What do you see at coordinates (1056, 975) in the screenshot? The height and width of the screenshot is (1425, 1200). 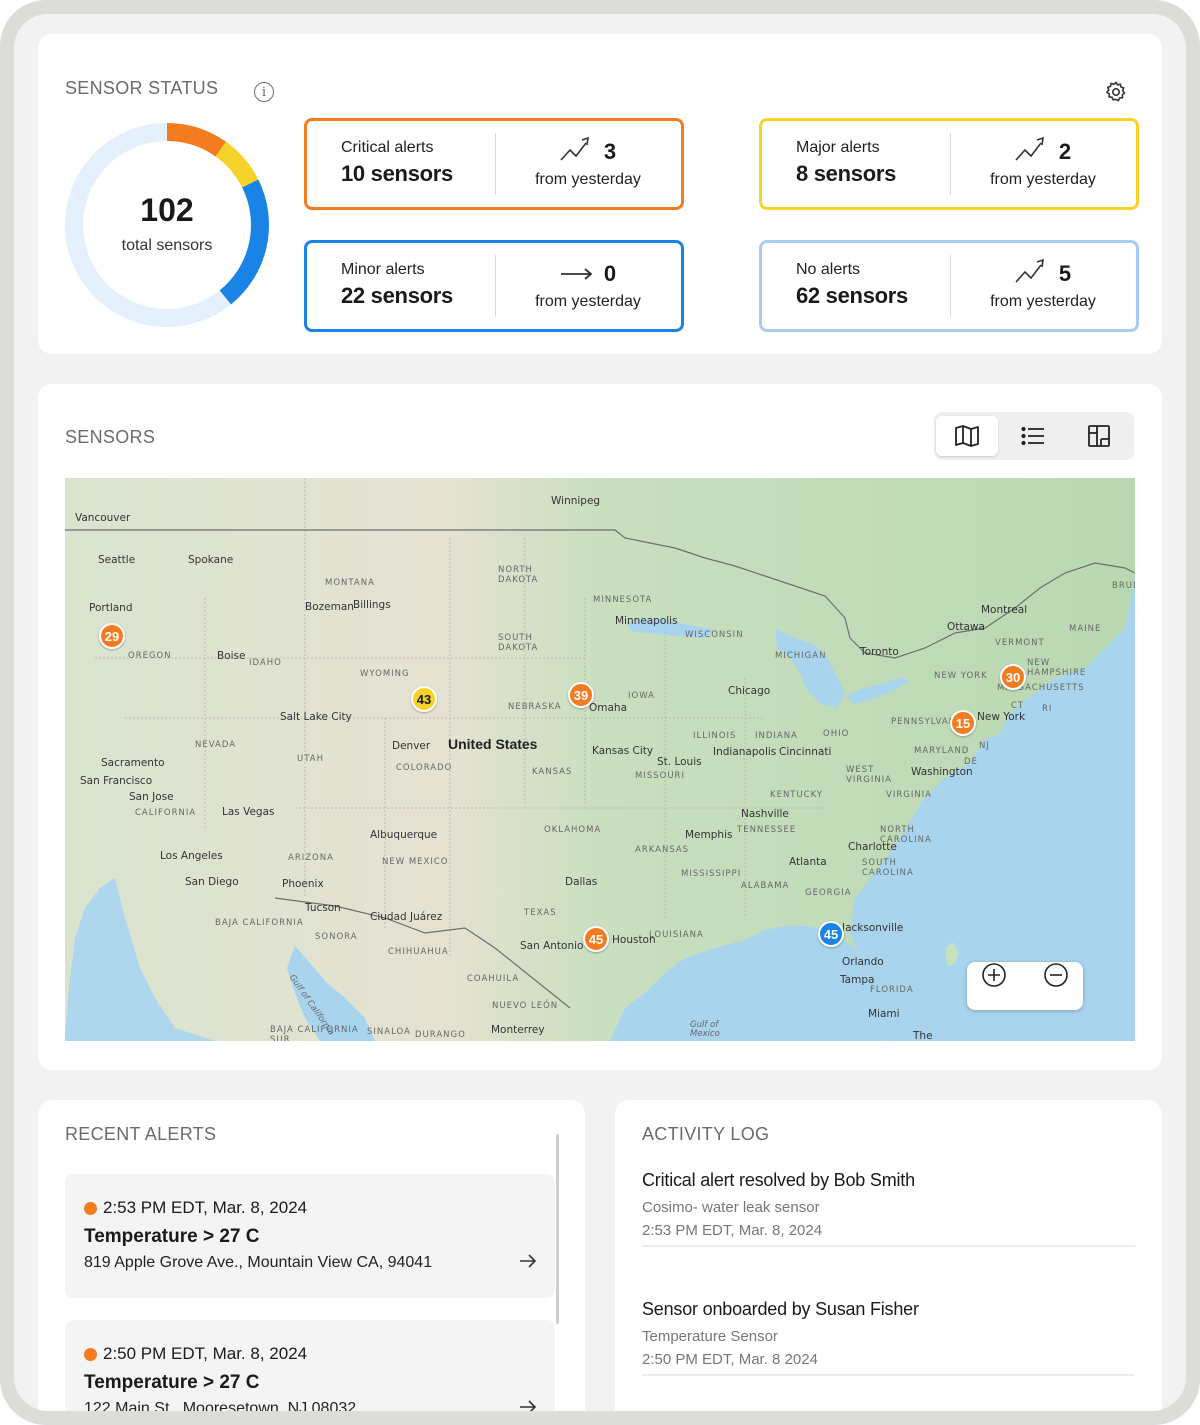 I see `zoom-out-icon` at bounding box center [1056, 975].